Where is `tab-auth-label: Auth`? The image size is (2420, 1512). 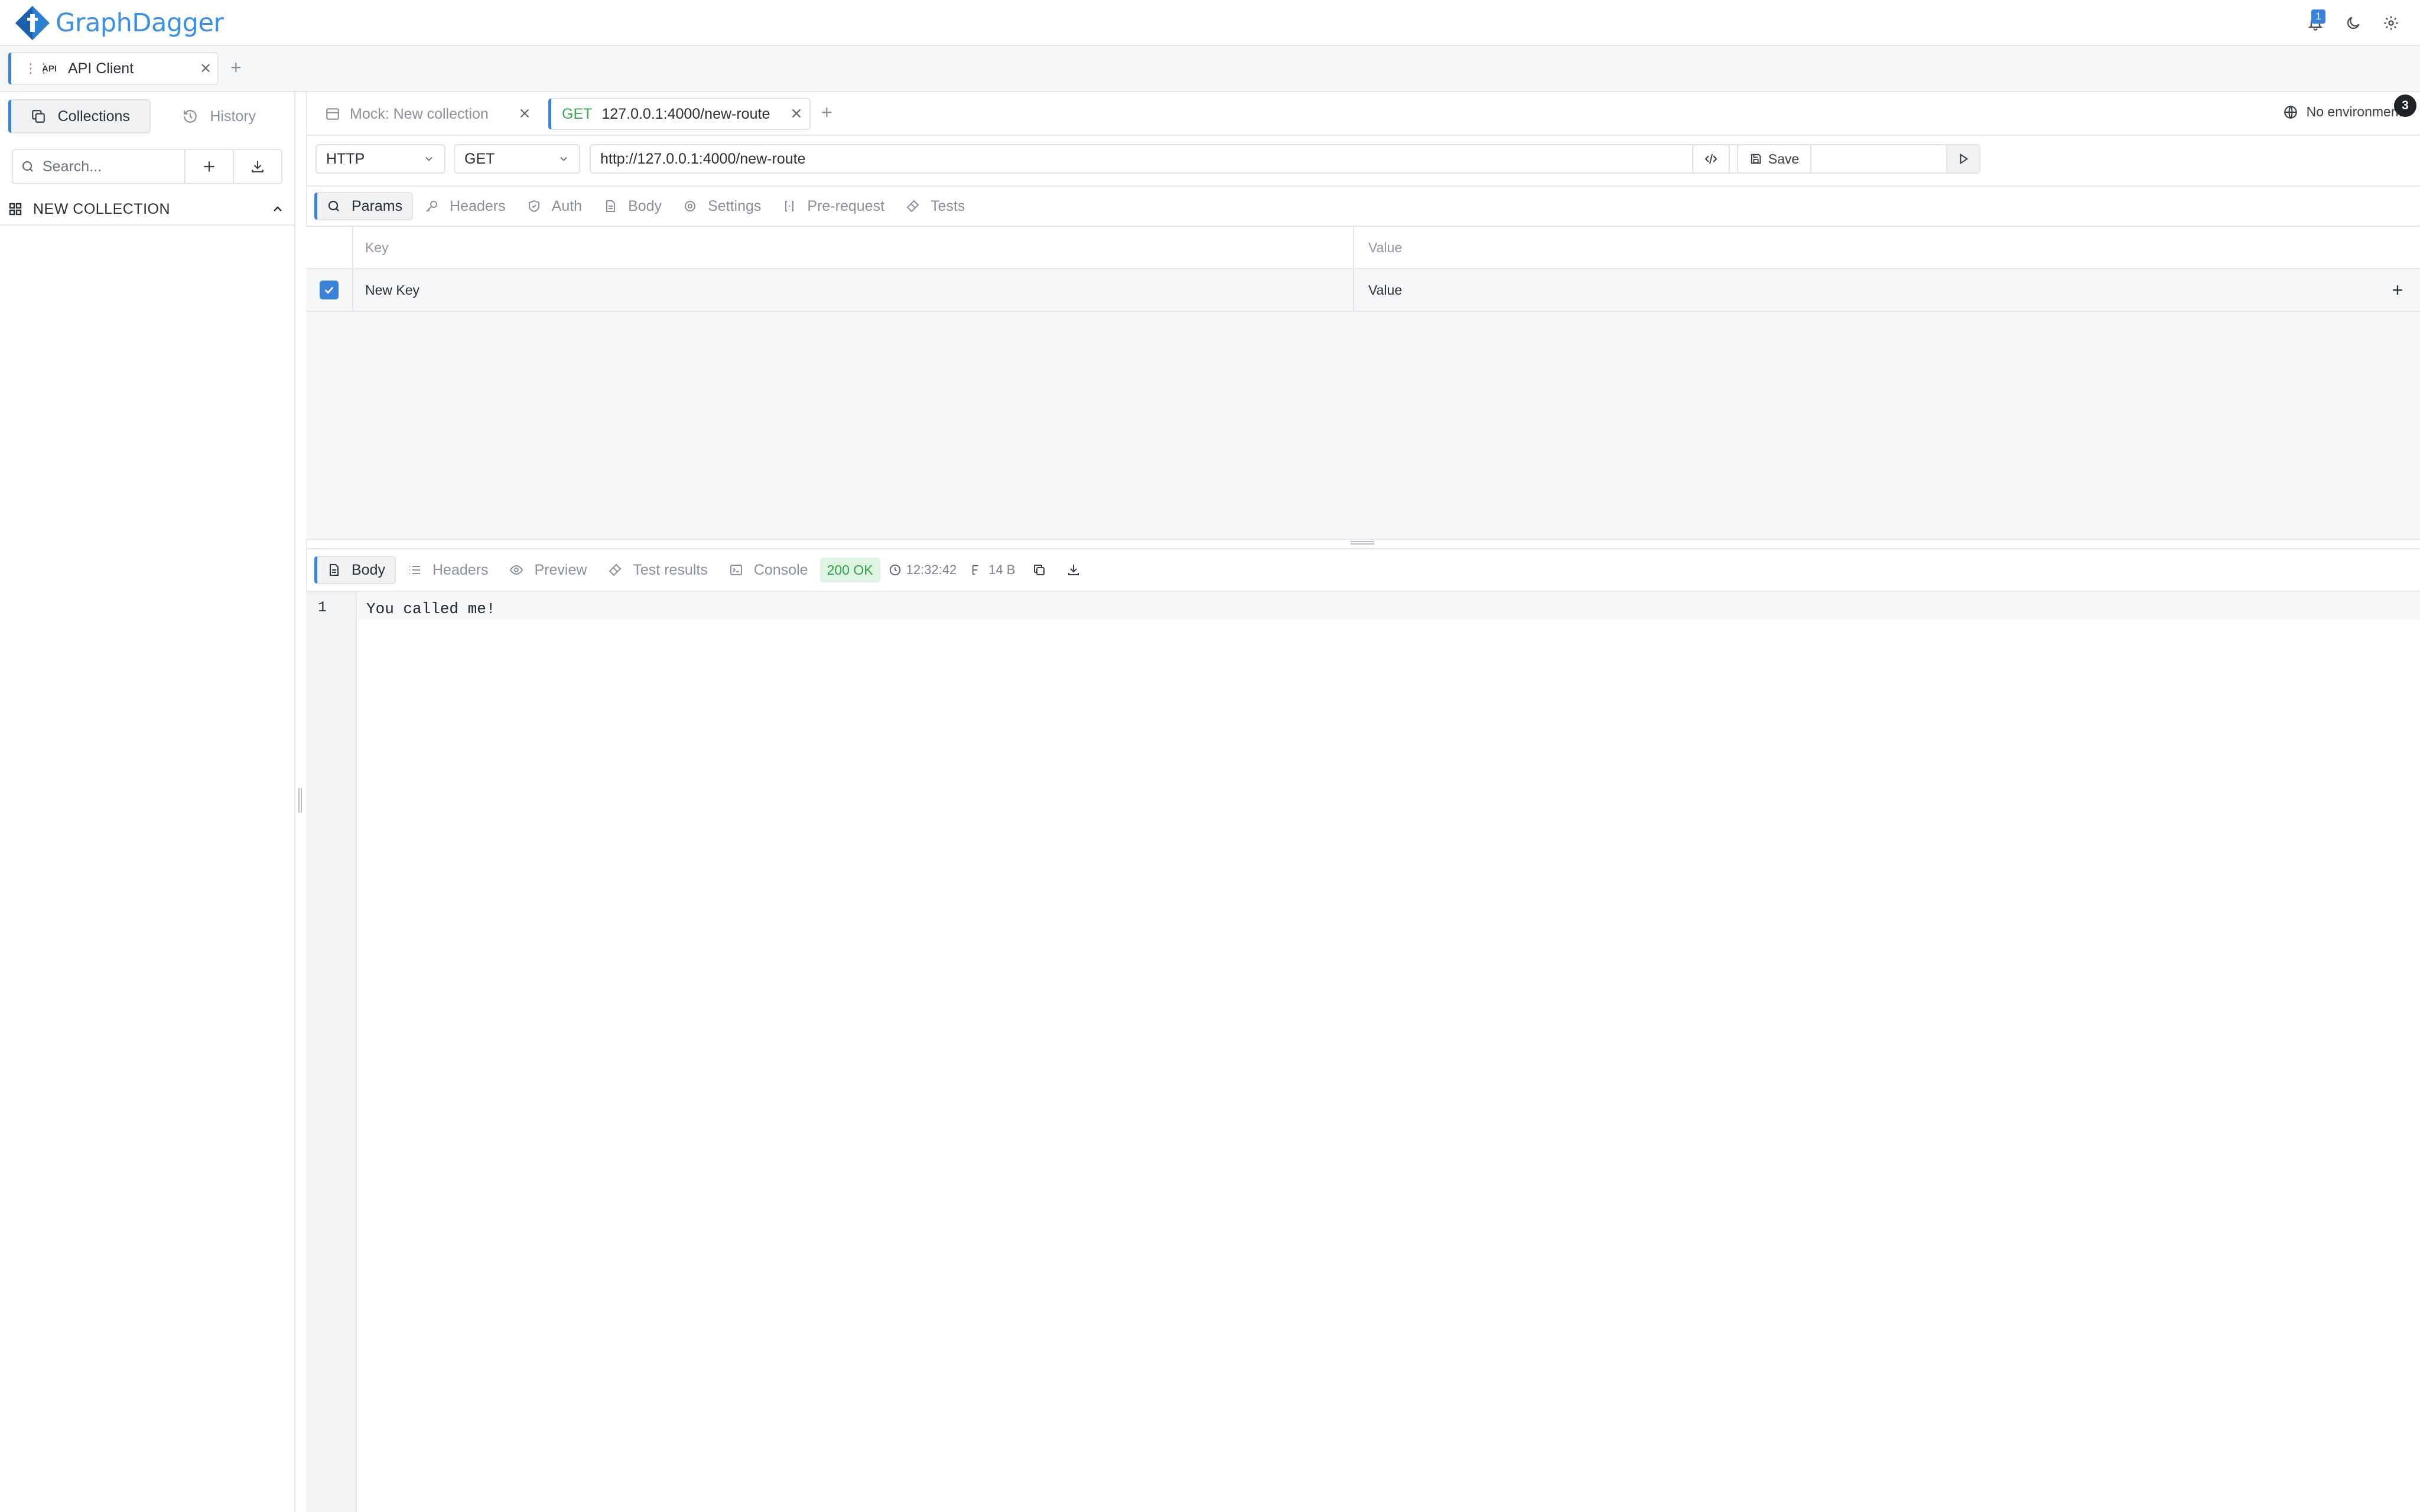 tab-auth-label: Auth is located at coordinates (567, 205).